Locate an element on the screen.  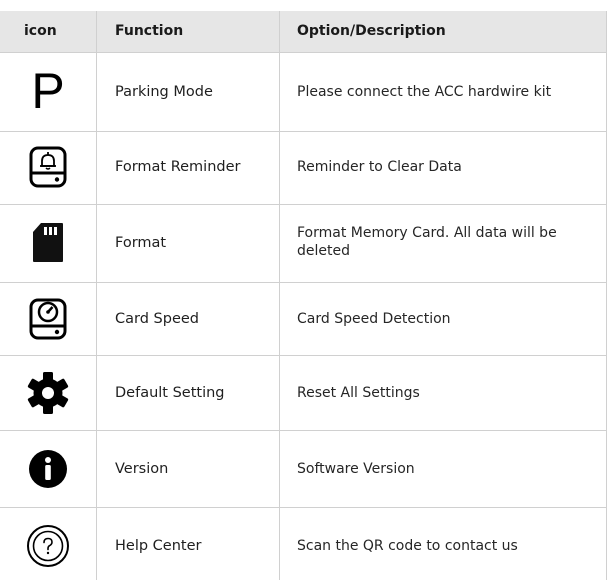
function-default-setting: Default Setting is located at coordinates (170, 393).